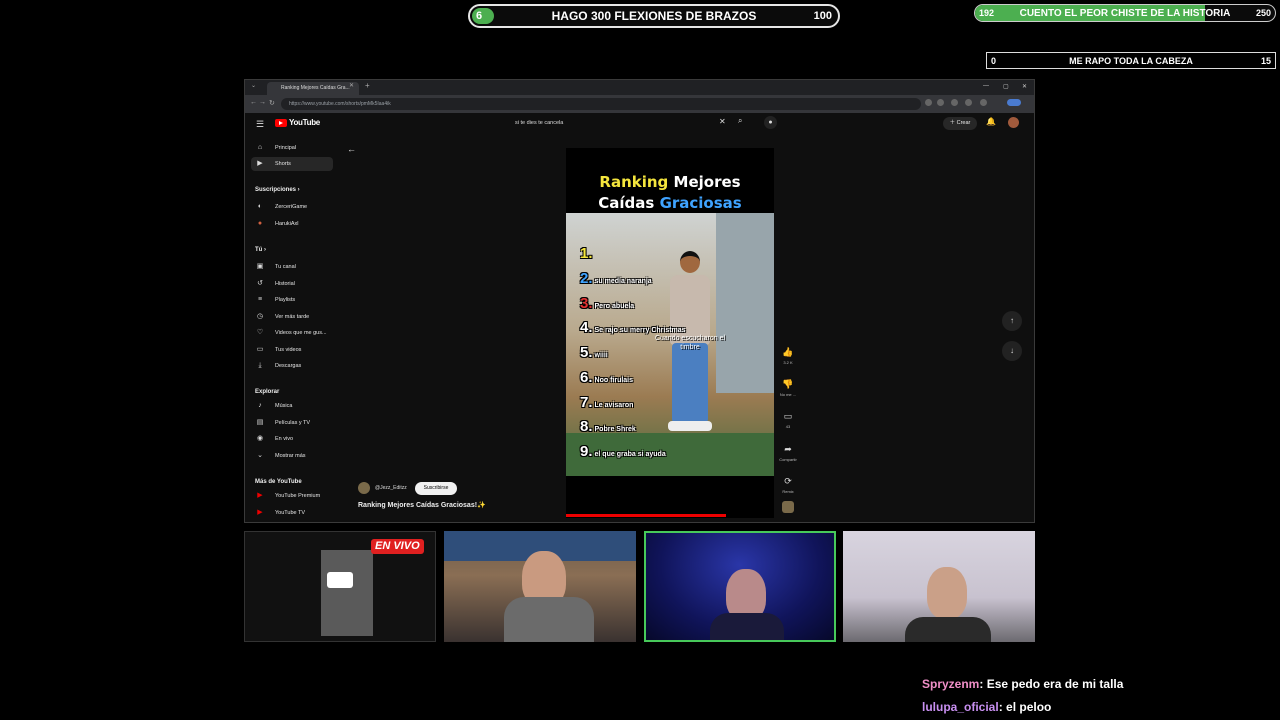 This screenshot has height=720, width=1280. Describe the element at coordinates (292, 317) in the screenshot. I see `sidebar-item-watch-later: ◷ Ver más tarde` at that location.